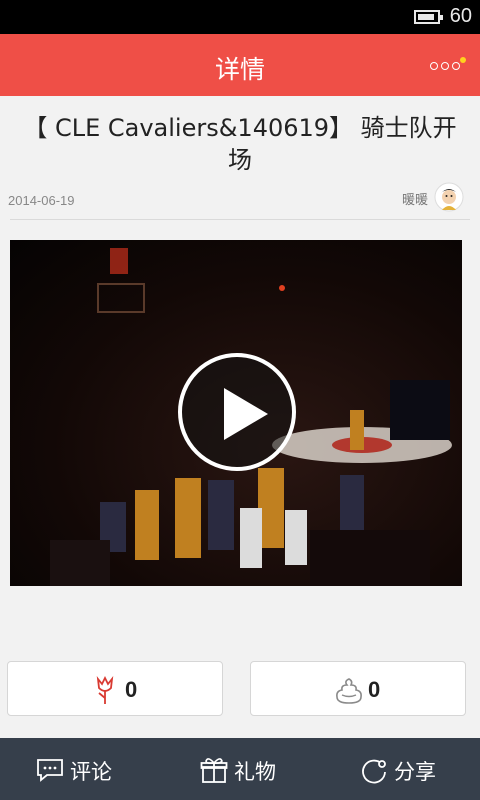 This screenshot has height=800, width=480. I want to click on poop-icon, so click(349, 691).